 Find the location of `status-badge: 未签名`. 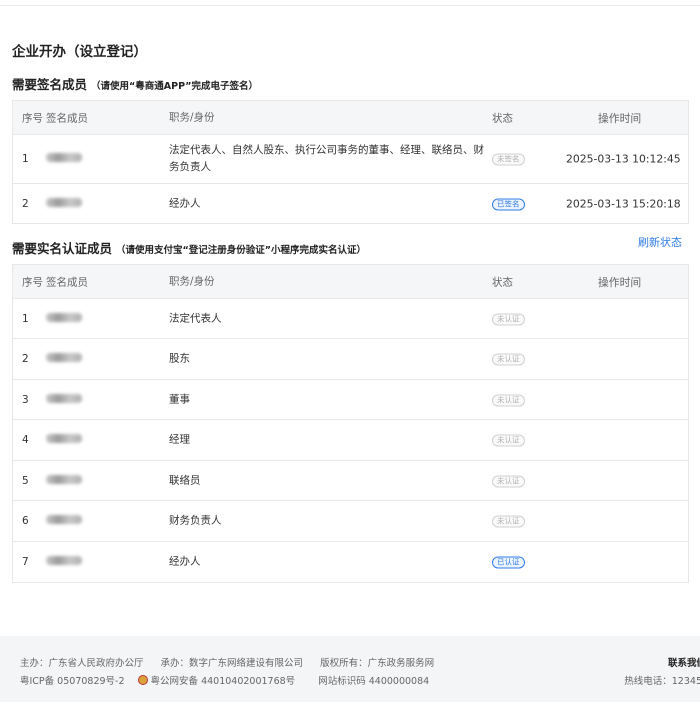

status-badge: 未签名 is located at coordinates (508, 159).